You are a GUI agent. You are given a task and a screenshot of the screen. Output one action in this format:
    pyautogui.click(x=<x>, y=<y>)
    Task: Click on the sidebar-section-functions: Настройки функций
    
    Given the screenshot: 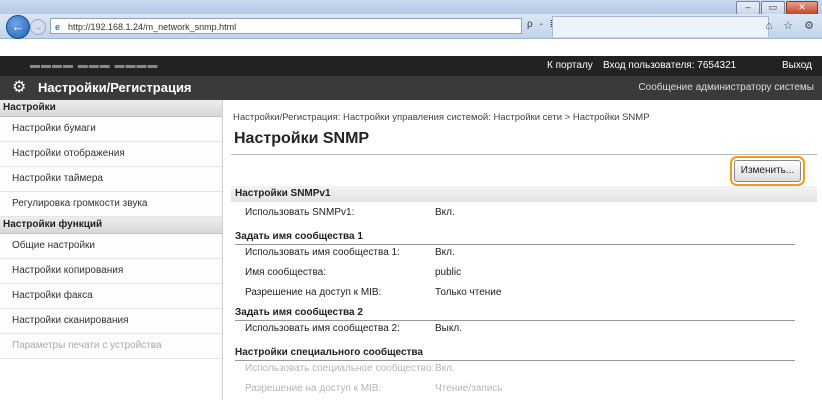 What is the action you would take?
    pyautogui.click(x=111, y=225)
    